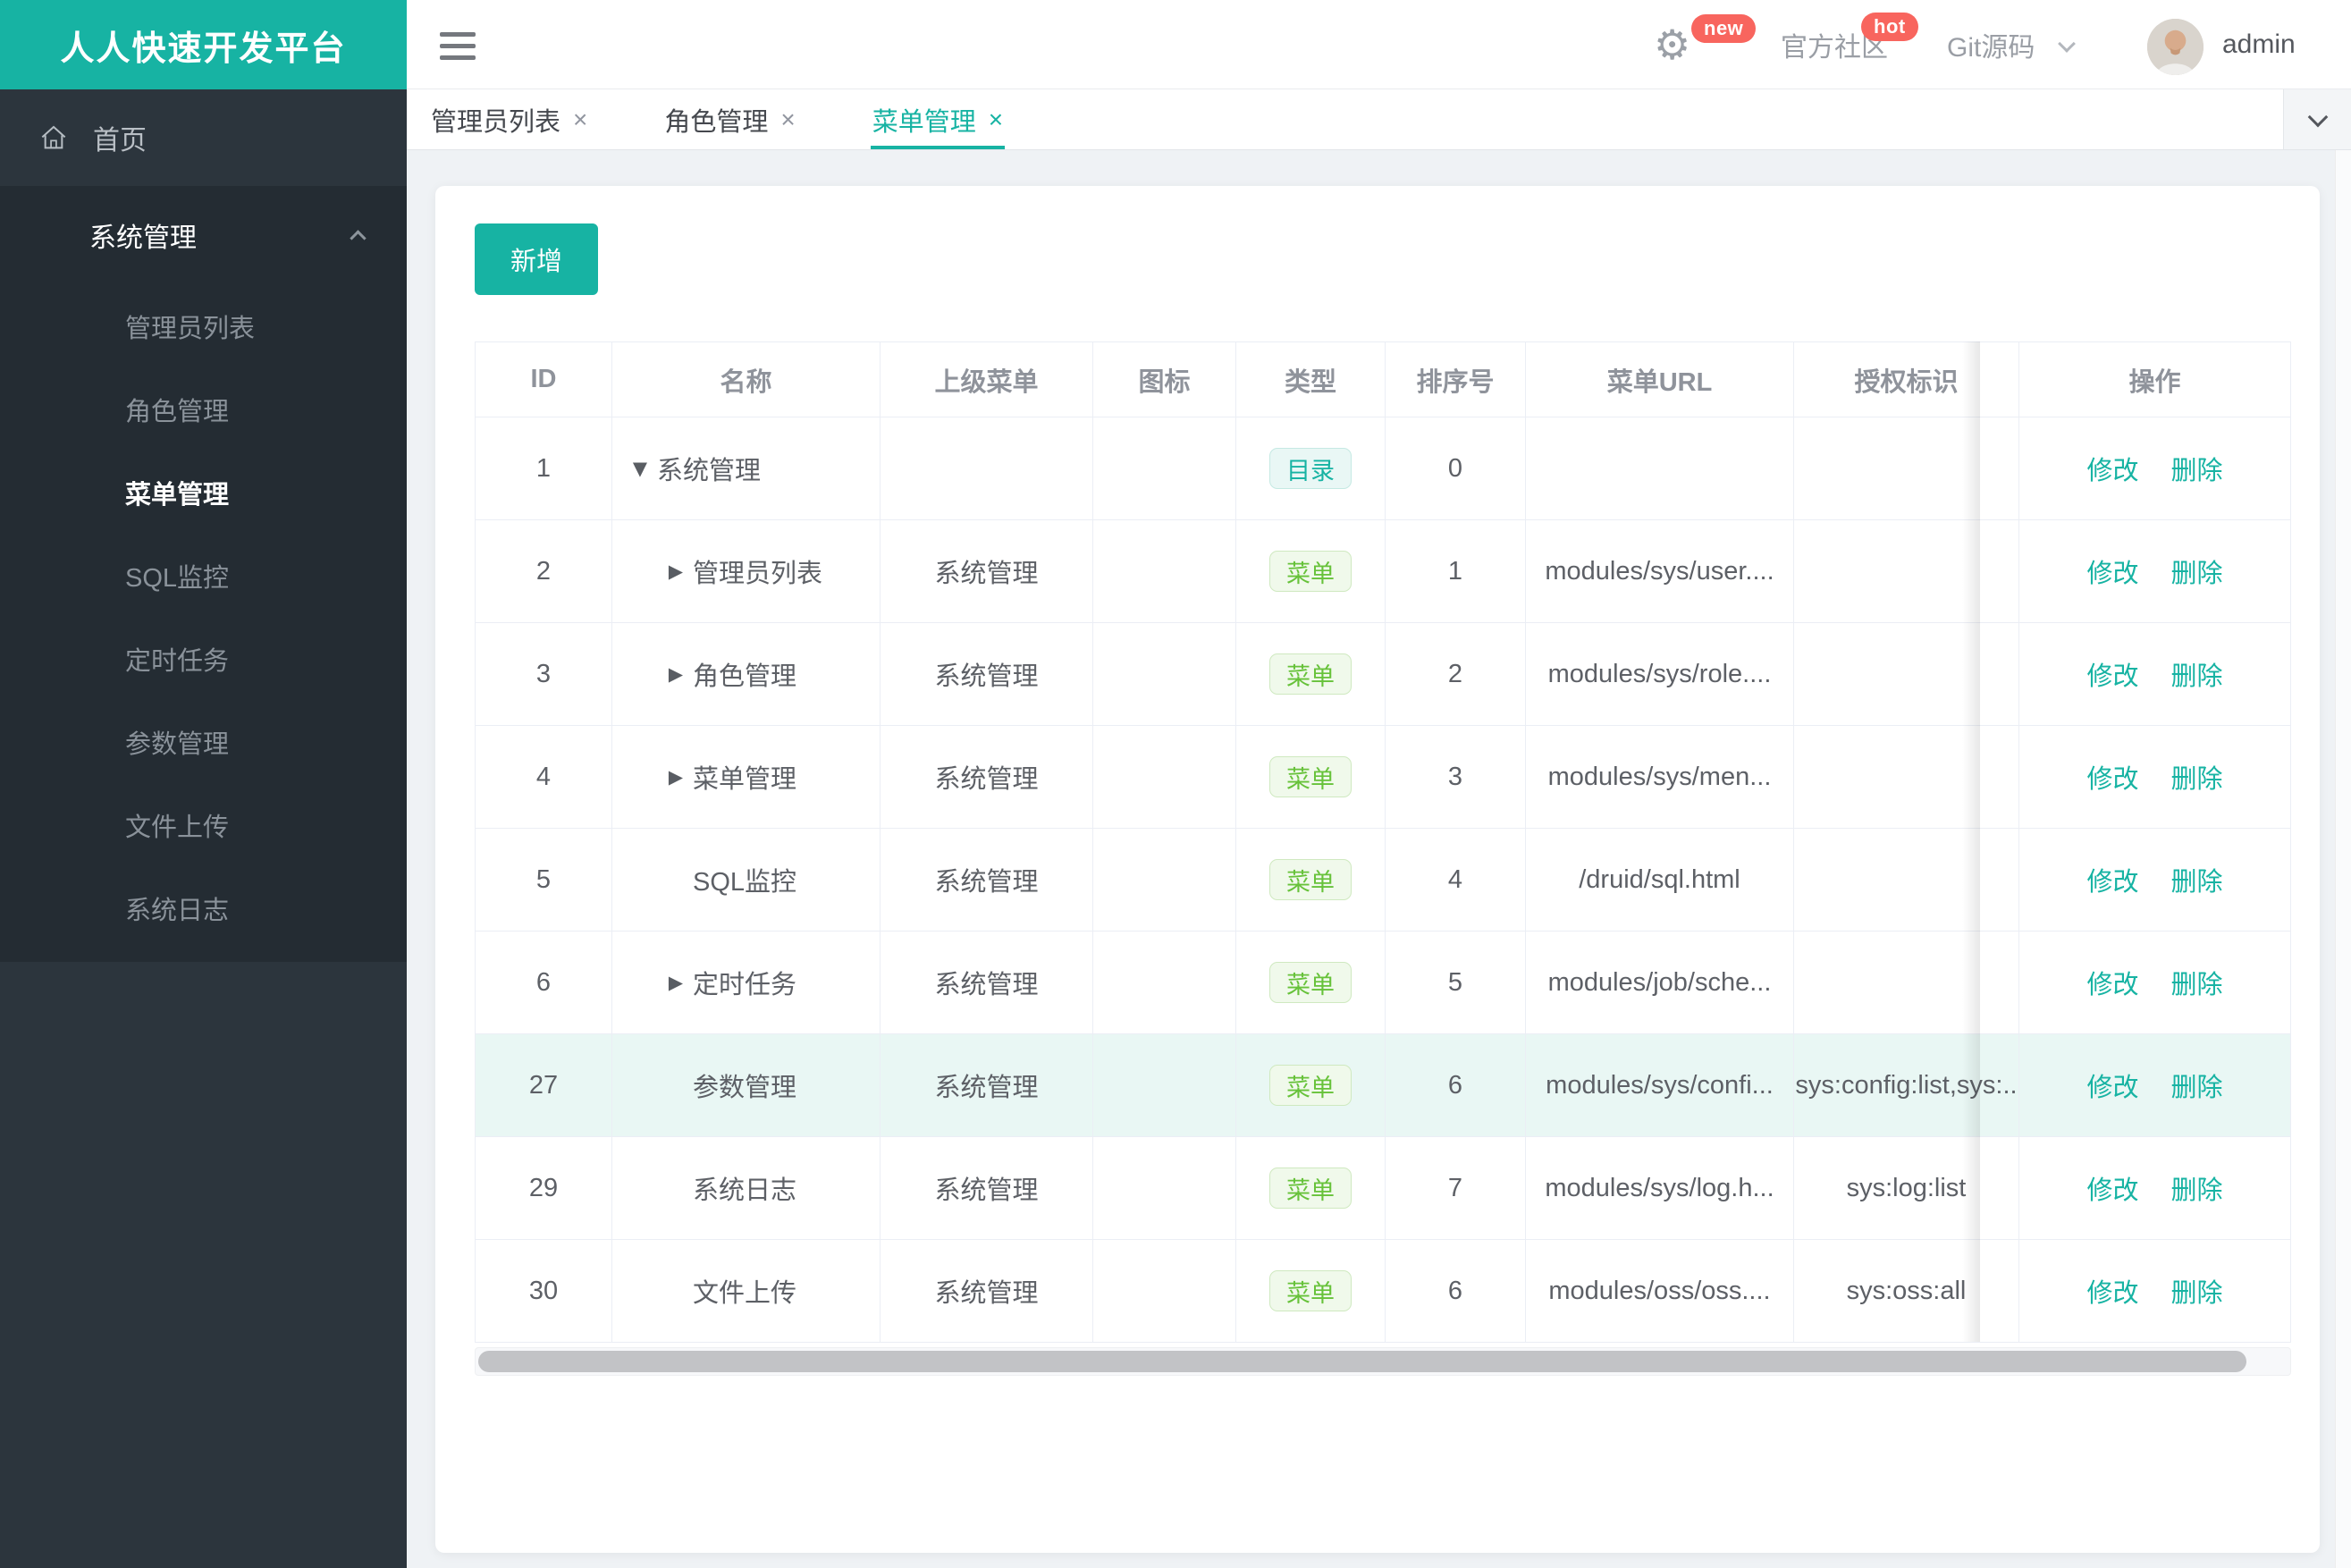 Image resolution: width=2351 pixels, height=1568 pixels. What do you see at coordinates (1991, 44) in the screenshot?
I see `git-source-link: Git源码` at bounding box center [1991, 44].